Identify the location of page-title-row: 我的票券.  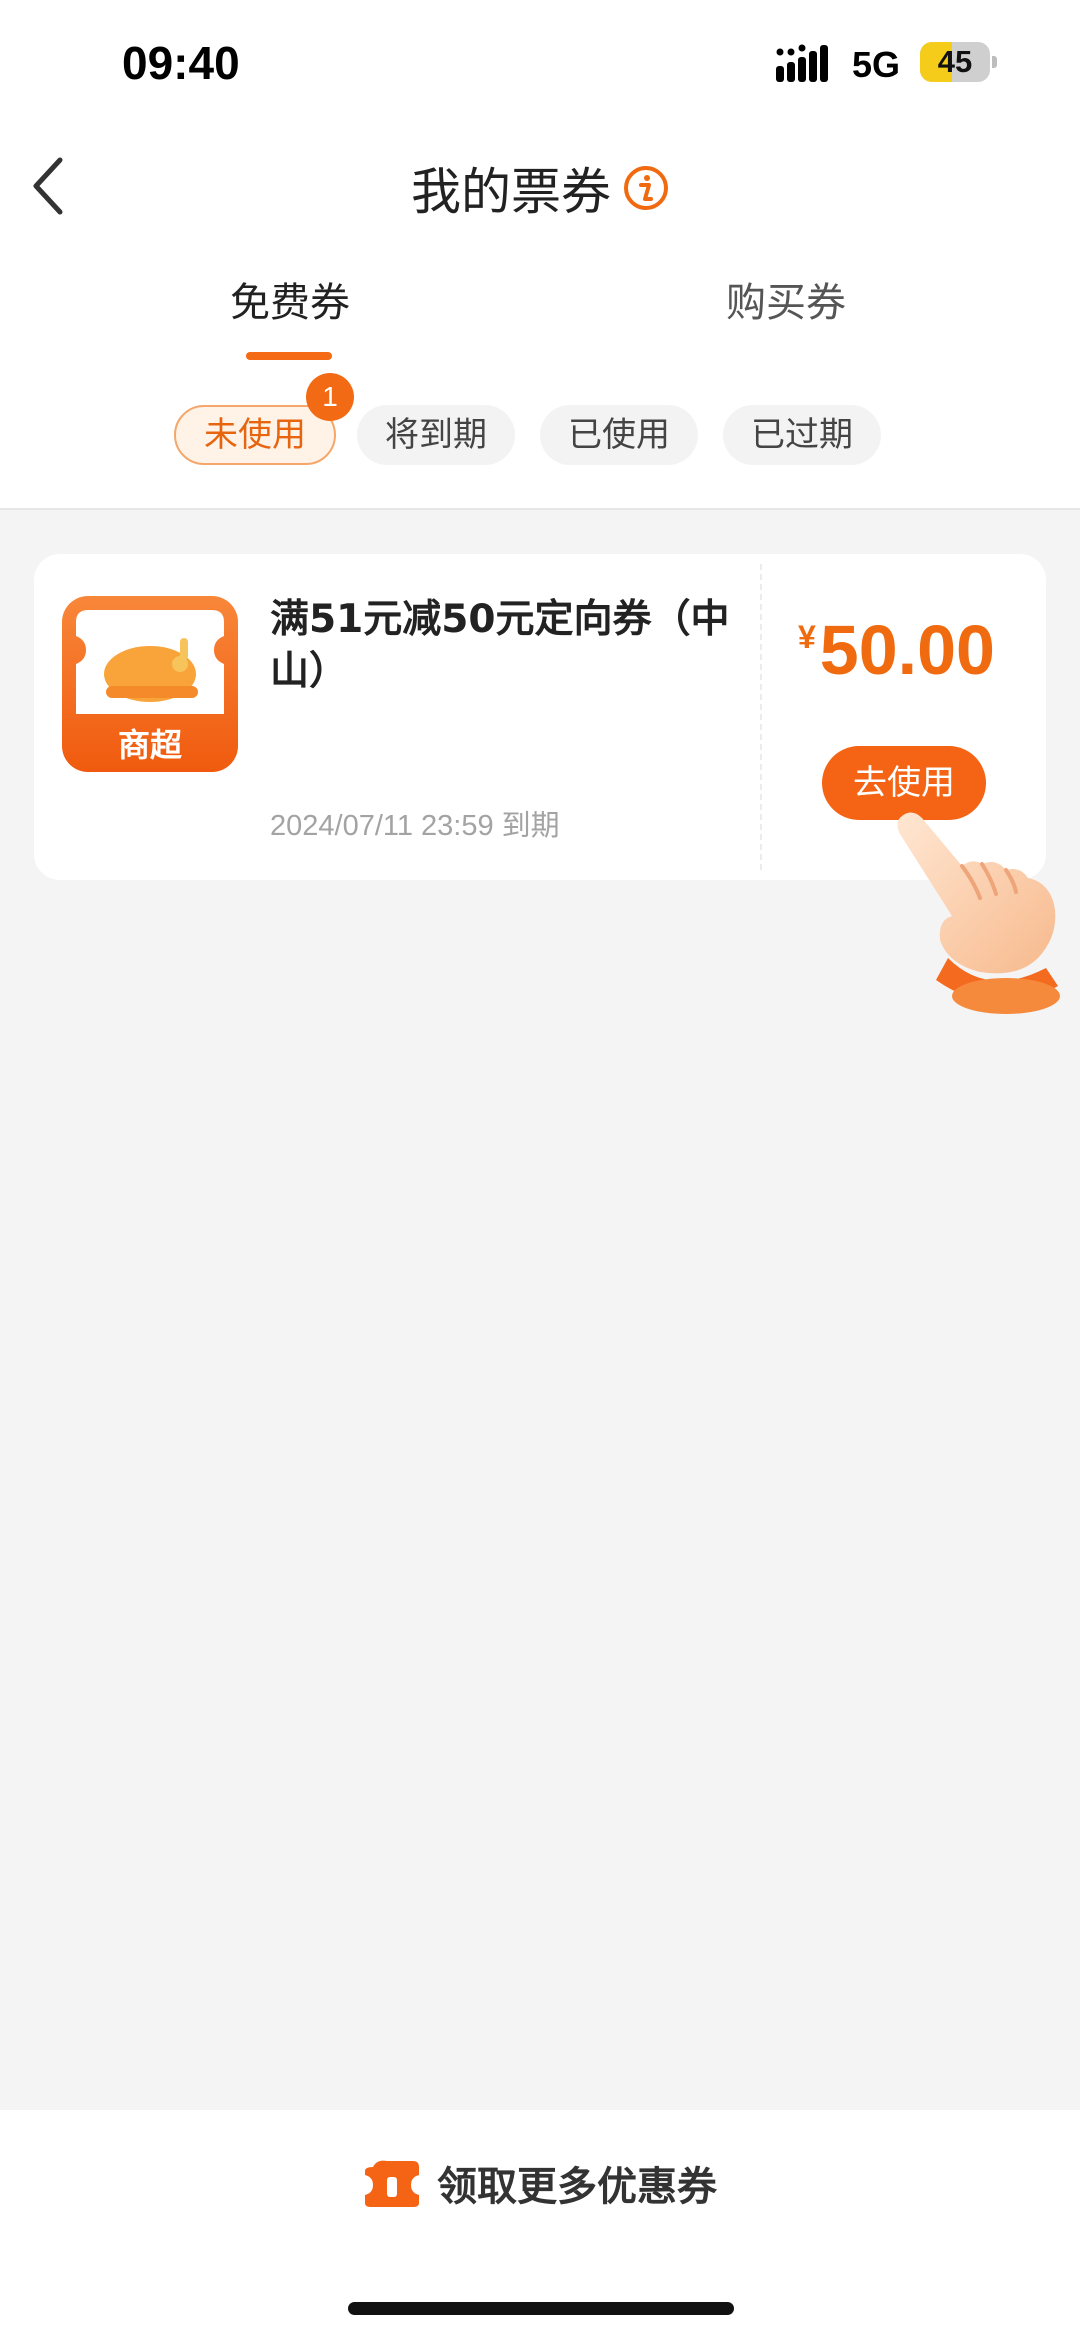
(540, 188).